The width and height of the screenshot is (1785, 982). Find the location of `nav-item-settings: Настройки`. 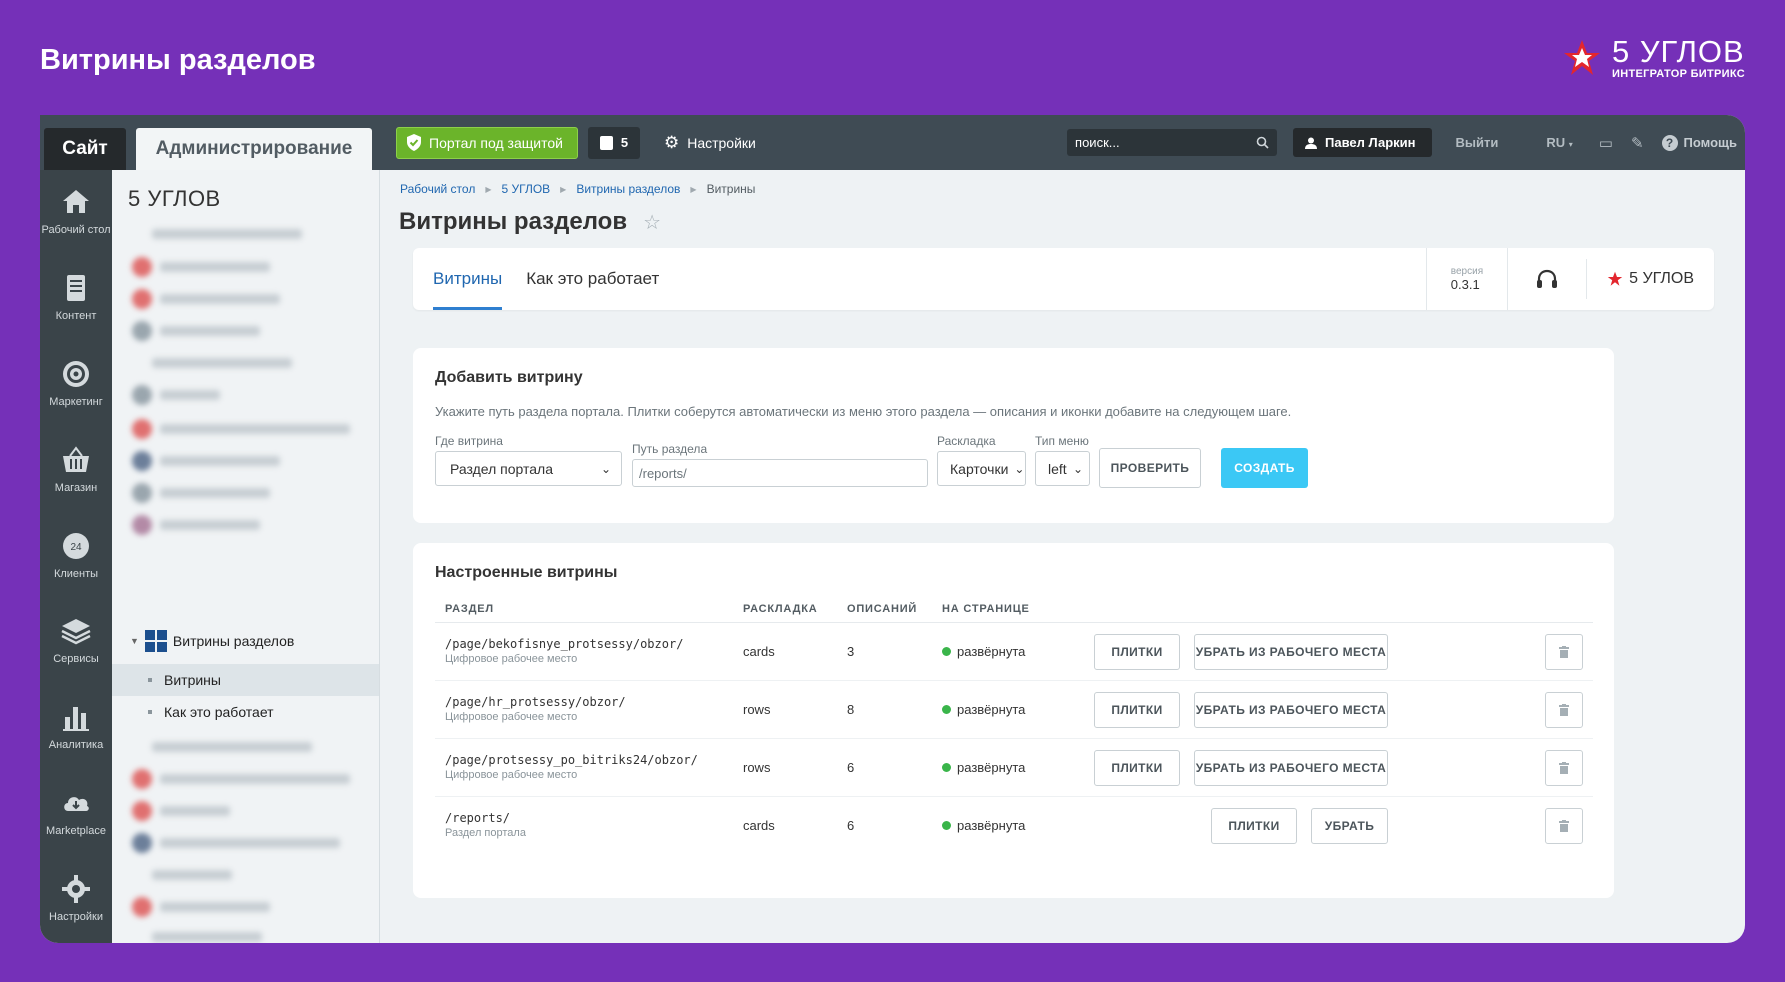

nav-item-settings: Настройки is located at coordinates (76, 900).